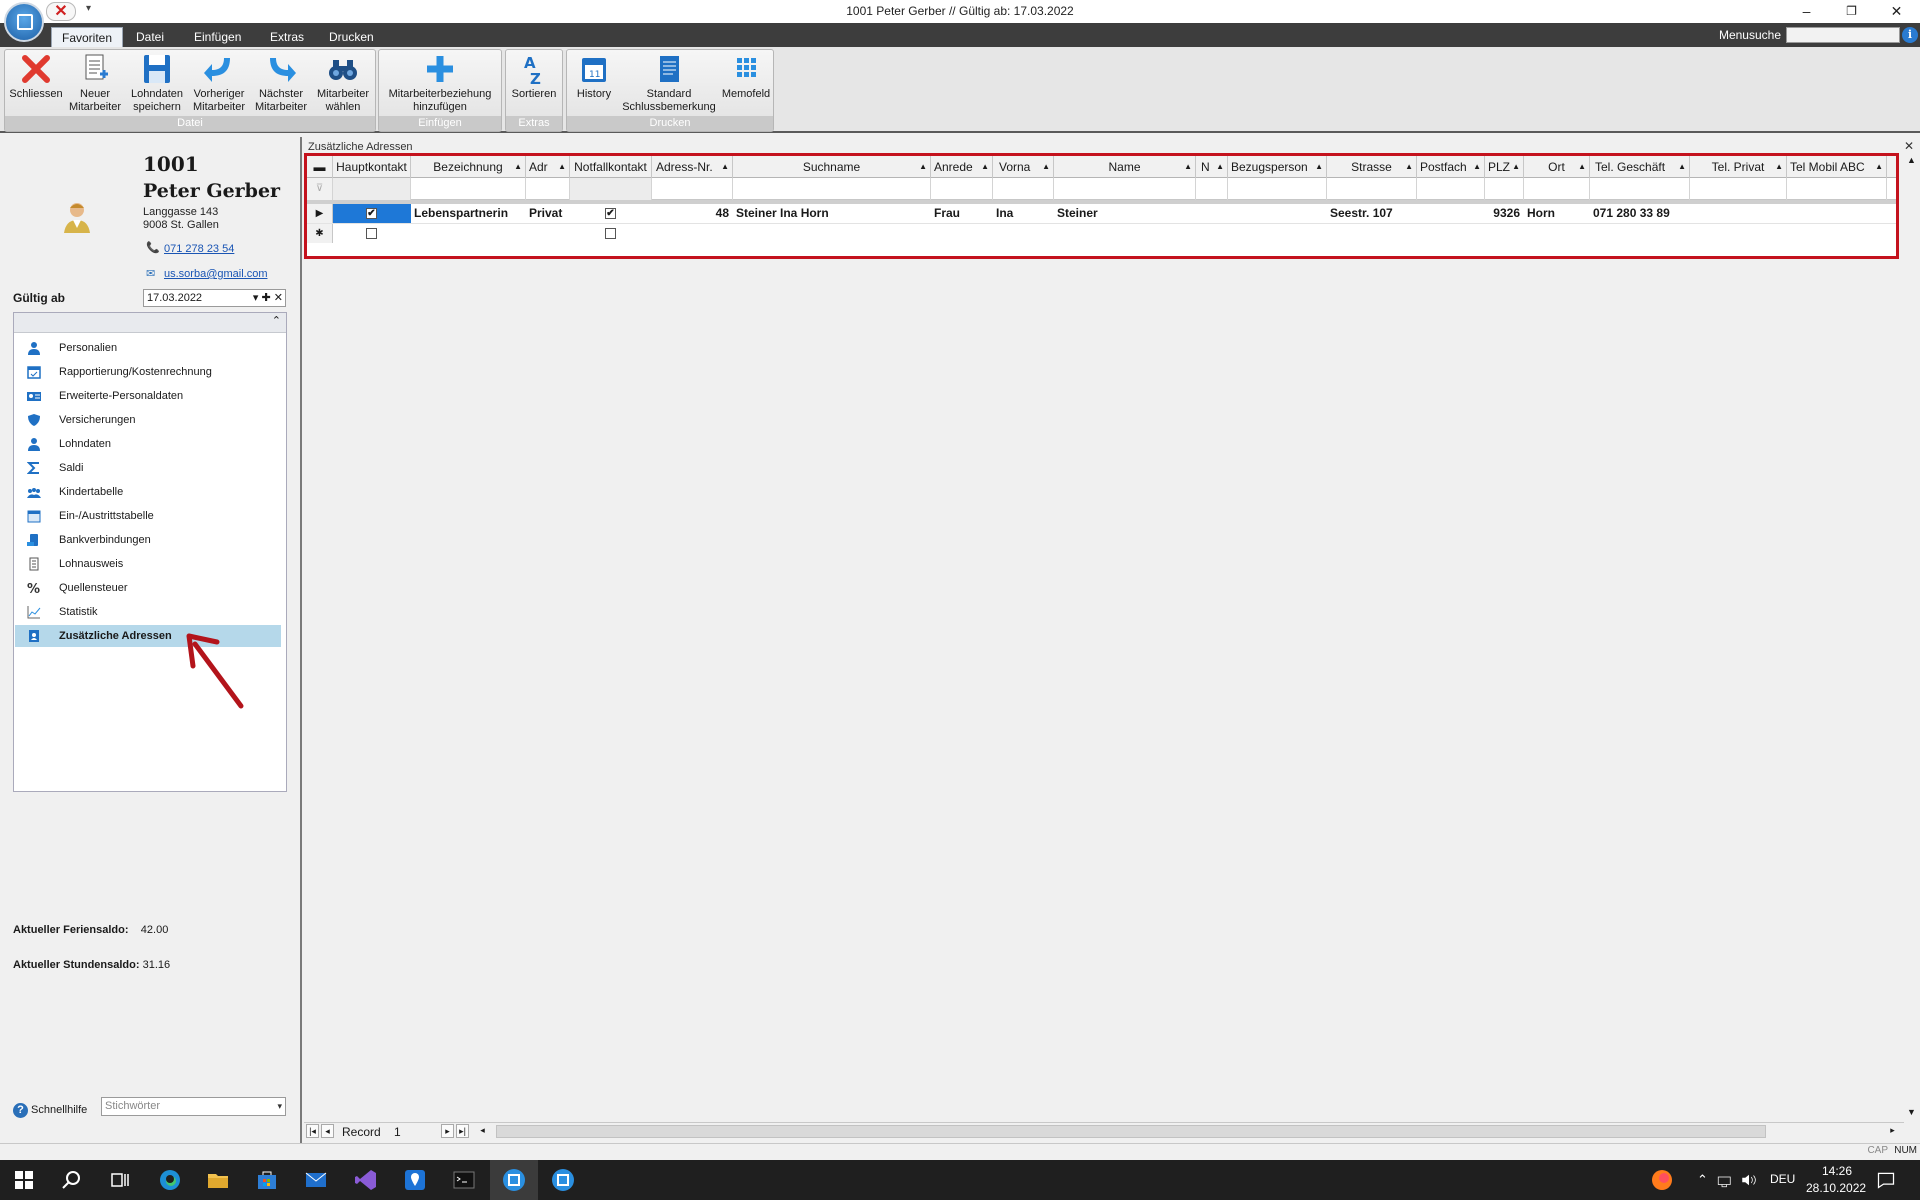 The width and height of the screenshot is (1920, 1200). What do you see at coordinates (267, 1180) in the screenshot?
I see `store-icon` at bounding box center [267, 1180].